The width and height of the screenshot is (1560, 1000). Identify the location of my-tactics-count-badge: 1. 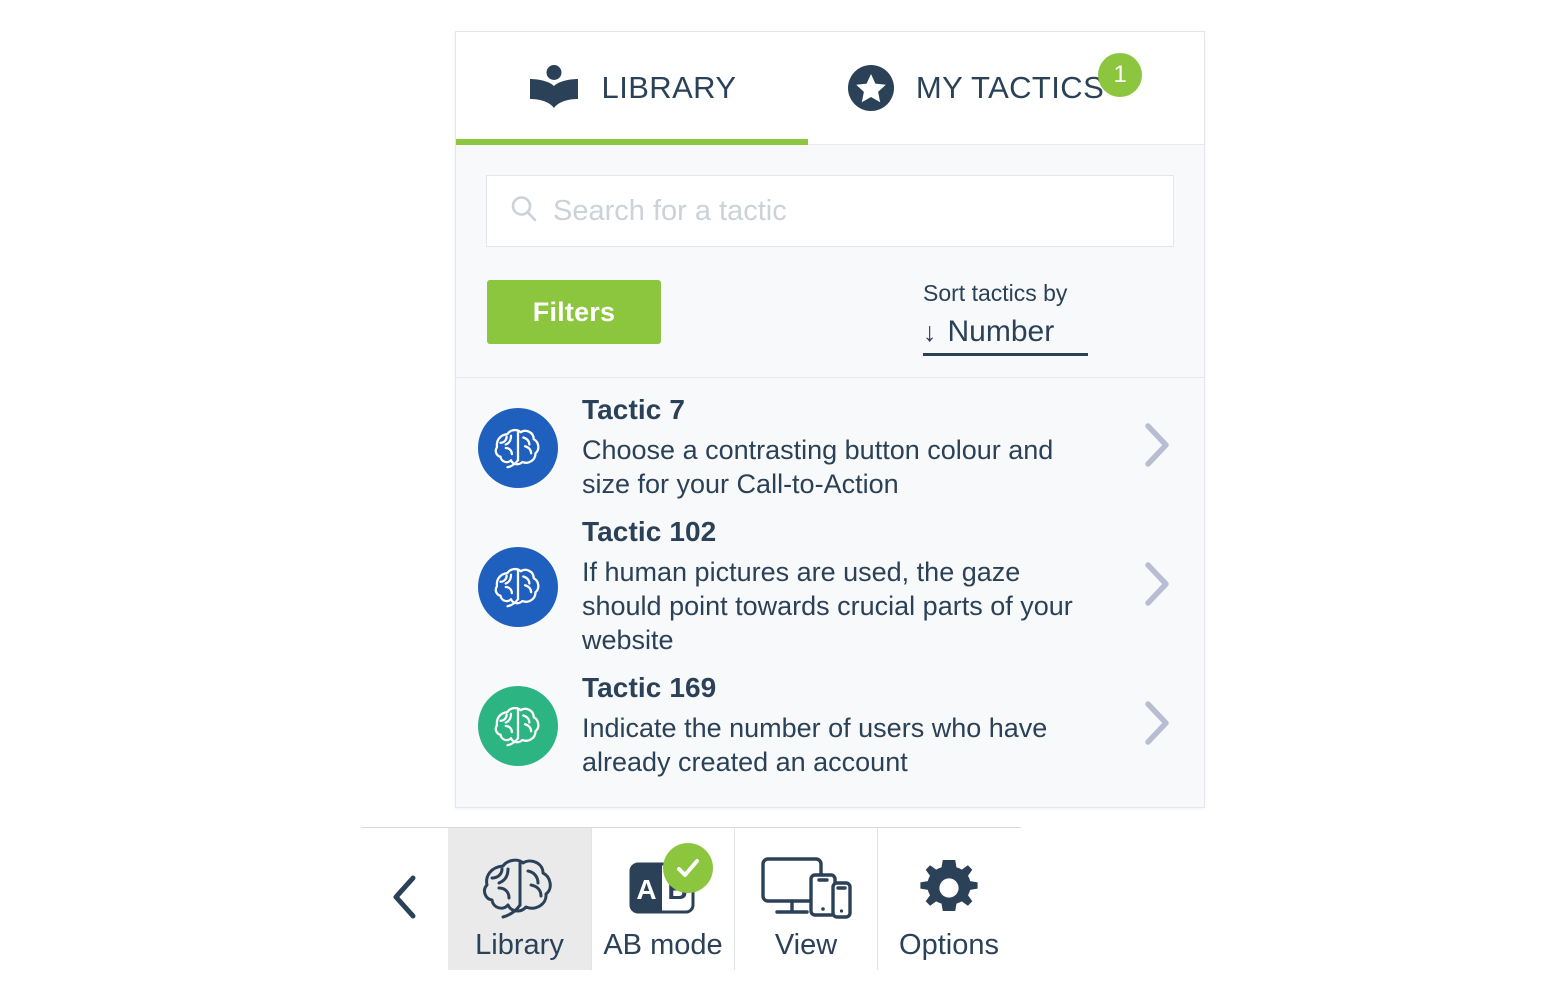
(1120, 75).